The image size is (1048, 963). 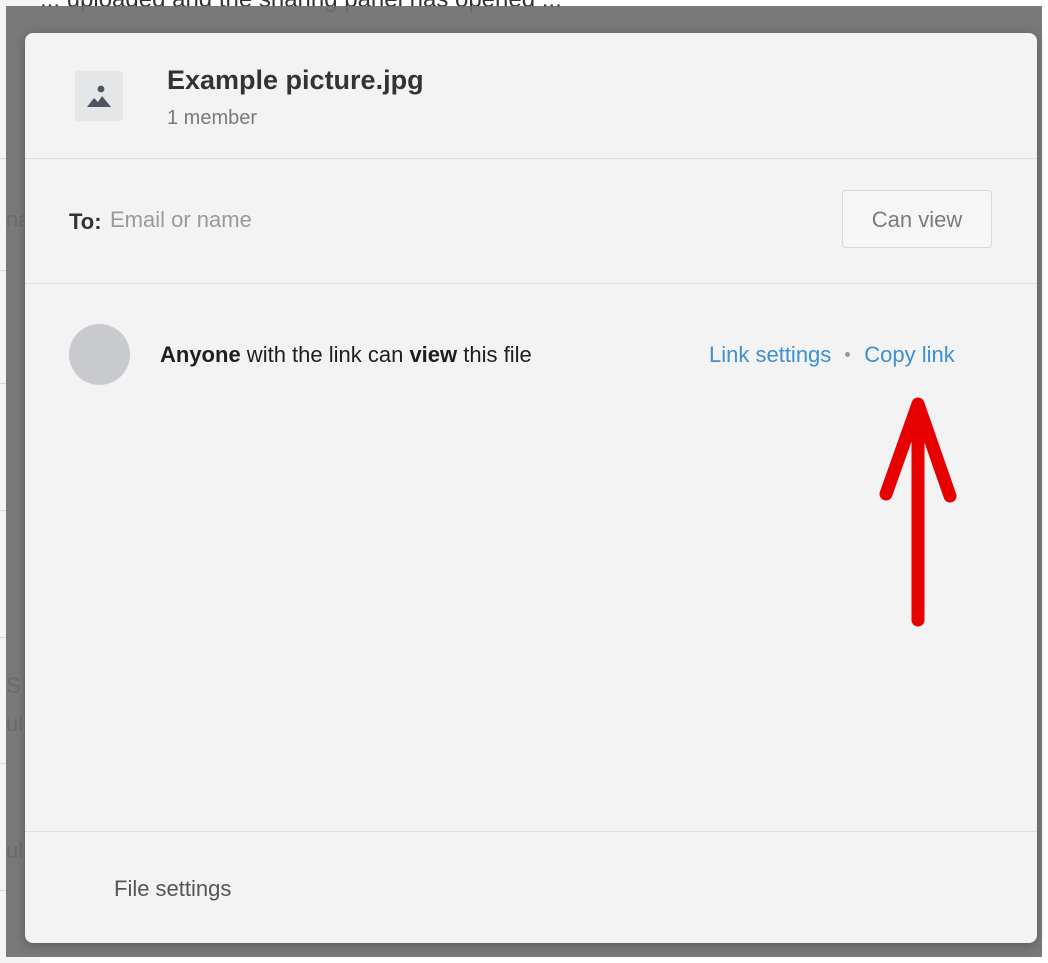 What do you see at coordinates (531, 887) in the screenshot?
I see `modal-footer: File settings` at bounding box center [531, 887].